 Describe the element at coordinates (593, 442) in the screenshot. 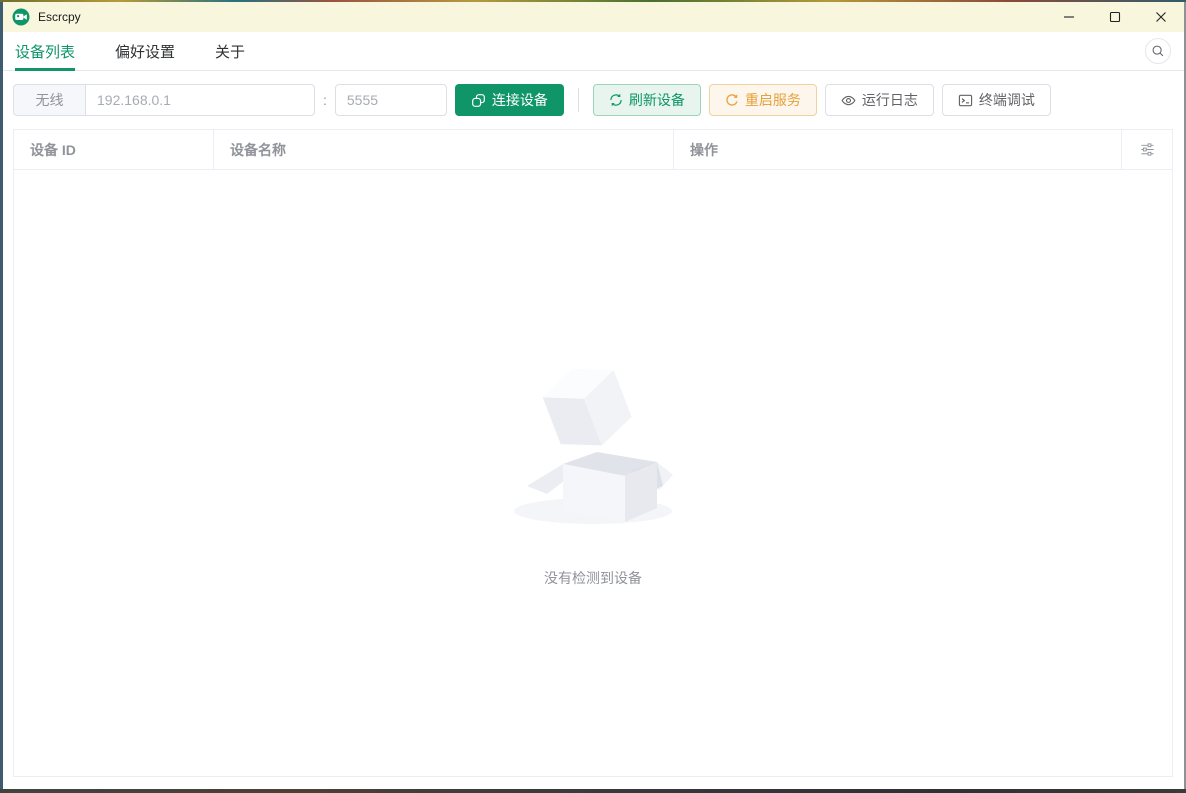

I see `empty-box-illustration` at that location.